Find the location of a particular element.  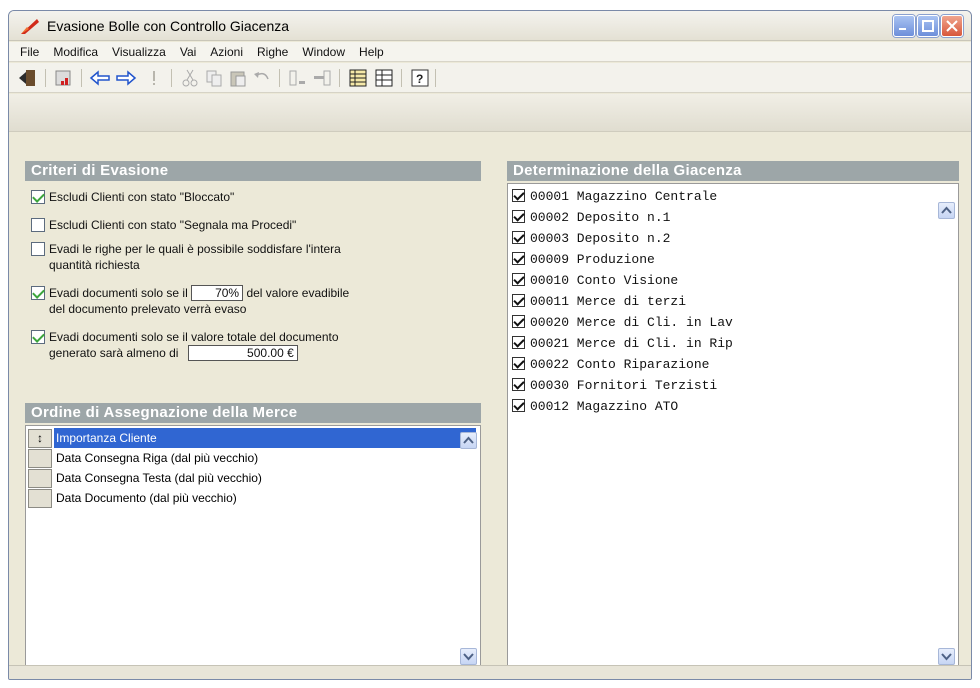

copy-icon is located at coordinates (214, 78).